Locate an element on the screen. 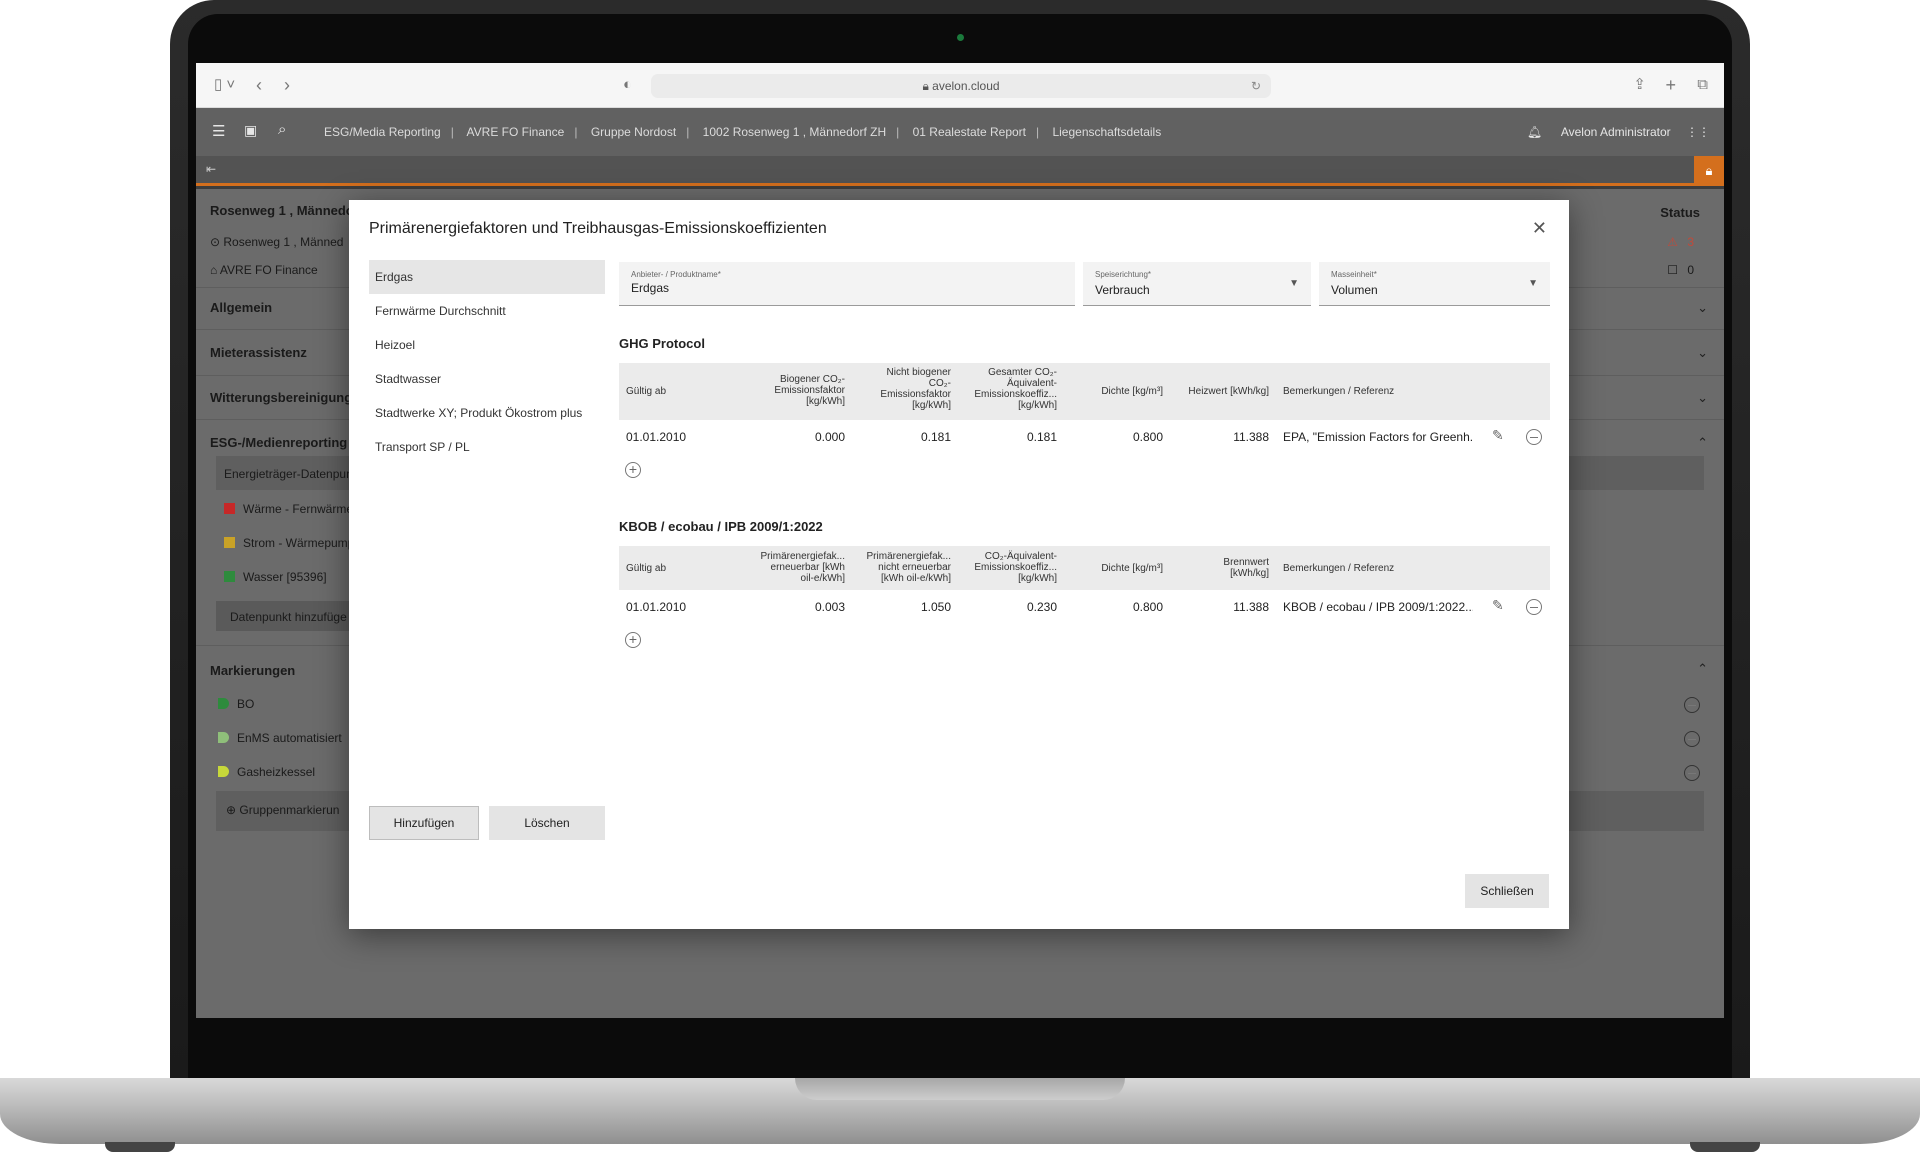  breadcrumb-item: Liegenschaftsdetails is located at coordinates (1106, 132).